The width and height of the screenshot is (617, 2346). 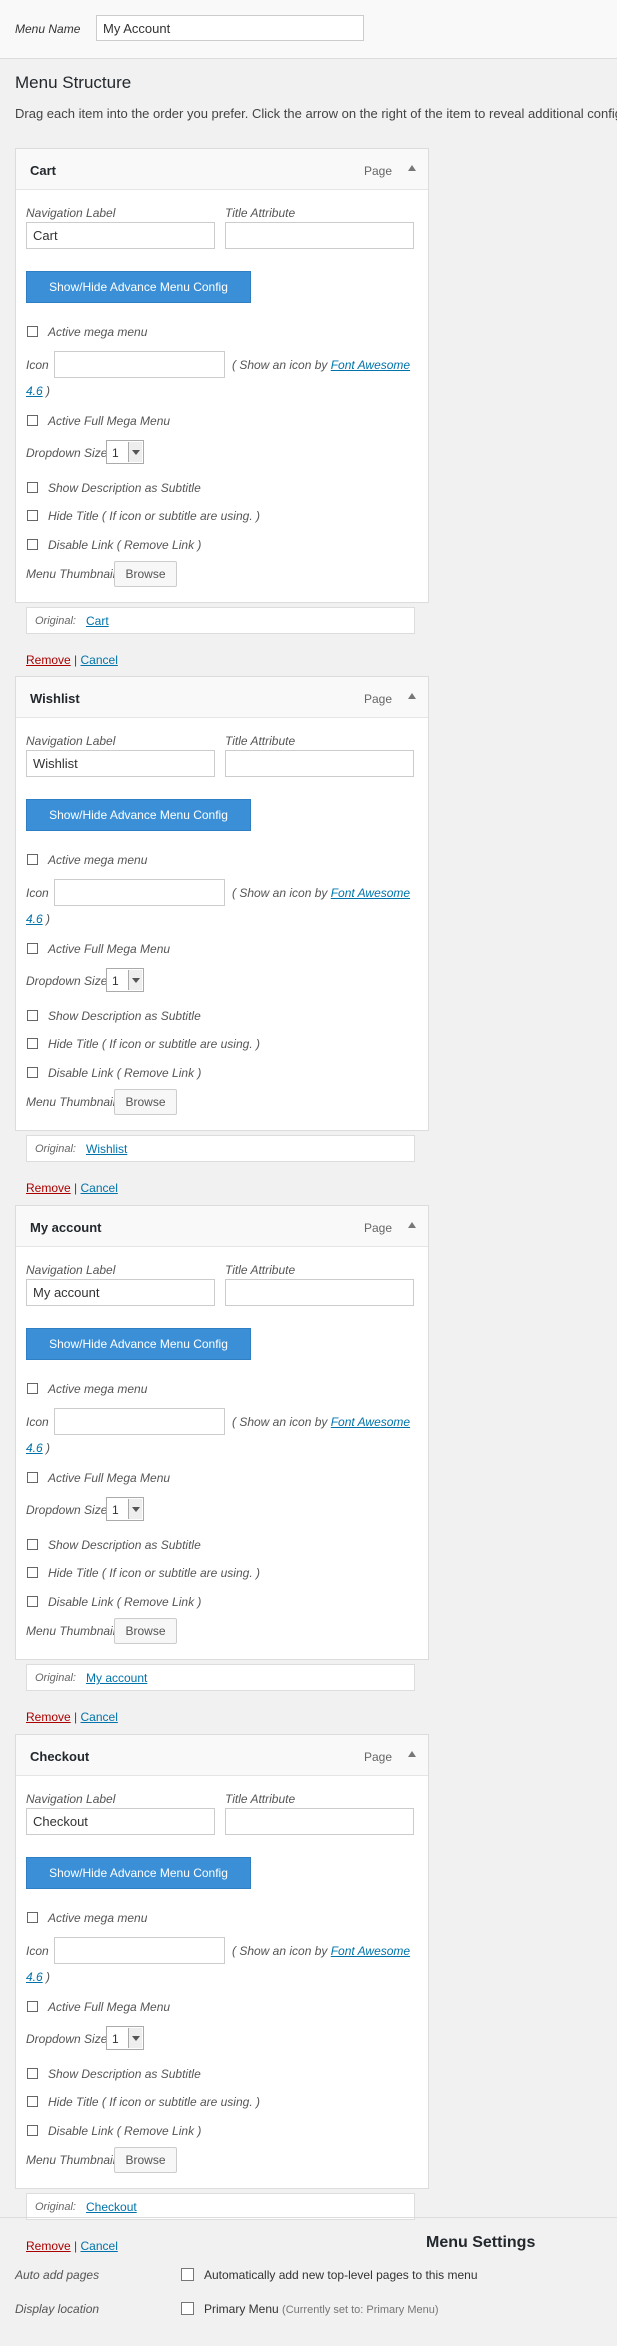 What do you see at coordinates (97, 621) in the screenshot?
I see `original-link: Cart` at bounding box center [97, 621].